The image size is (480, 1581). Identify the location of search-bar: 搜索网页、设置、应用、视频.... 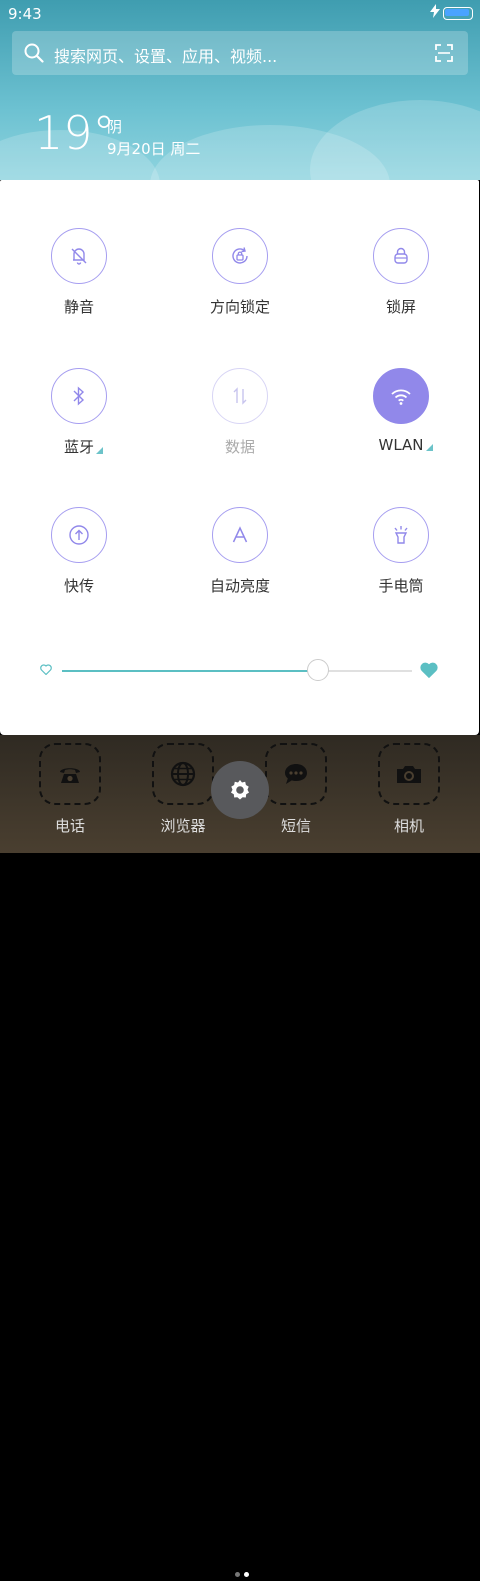
(240, 53).